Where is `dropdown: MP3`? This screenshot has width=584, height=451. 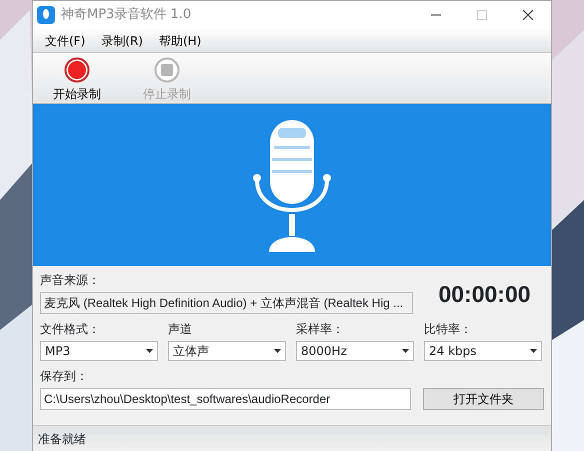 dropdown: MP3 is located at coordinates (99, 351).